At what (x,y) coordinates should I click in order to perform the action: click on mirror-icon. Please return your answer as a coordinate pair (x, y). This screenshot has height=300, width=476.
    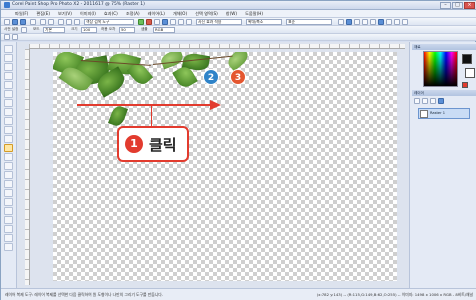
    Looking at the image, I should click on (189, 22).